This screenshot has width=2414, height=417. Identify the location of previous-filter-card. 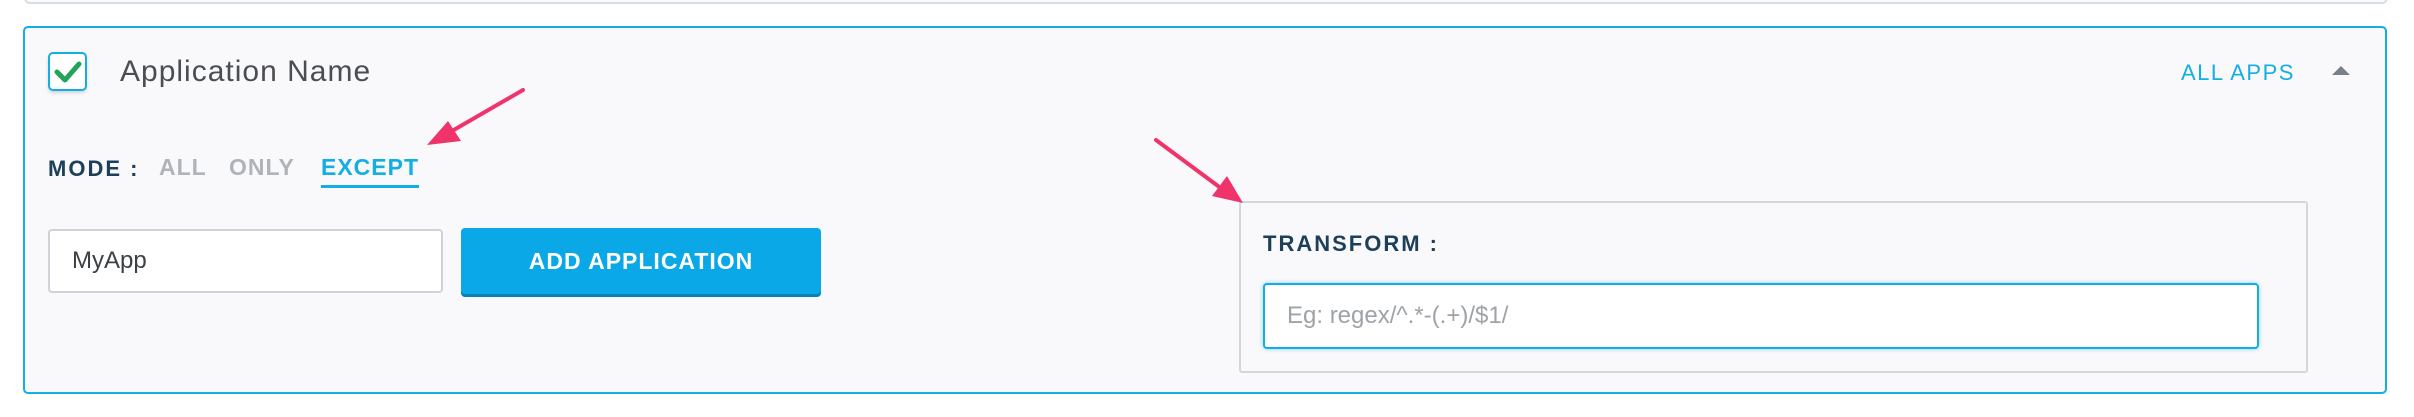
(1206, 2).